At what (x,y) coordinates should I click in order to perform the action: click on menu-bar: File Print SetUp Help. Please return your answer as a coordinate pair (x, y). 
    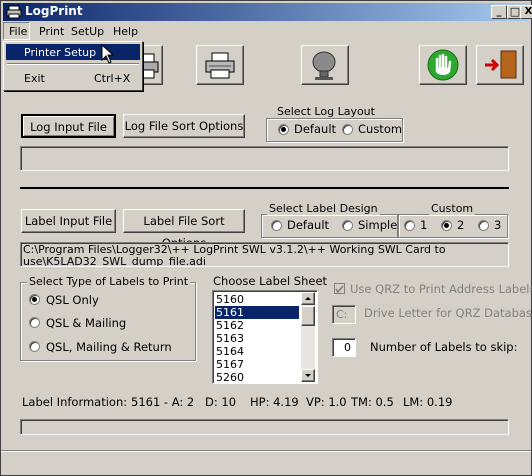
    Looking at the image, I should click on (266, 31).